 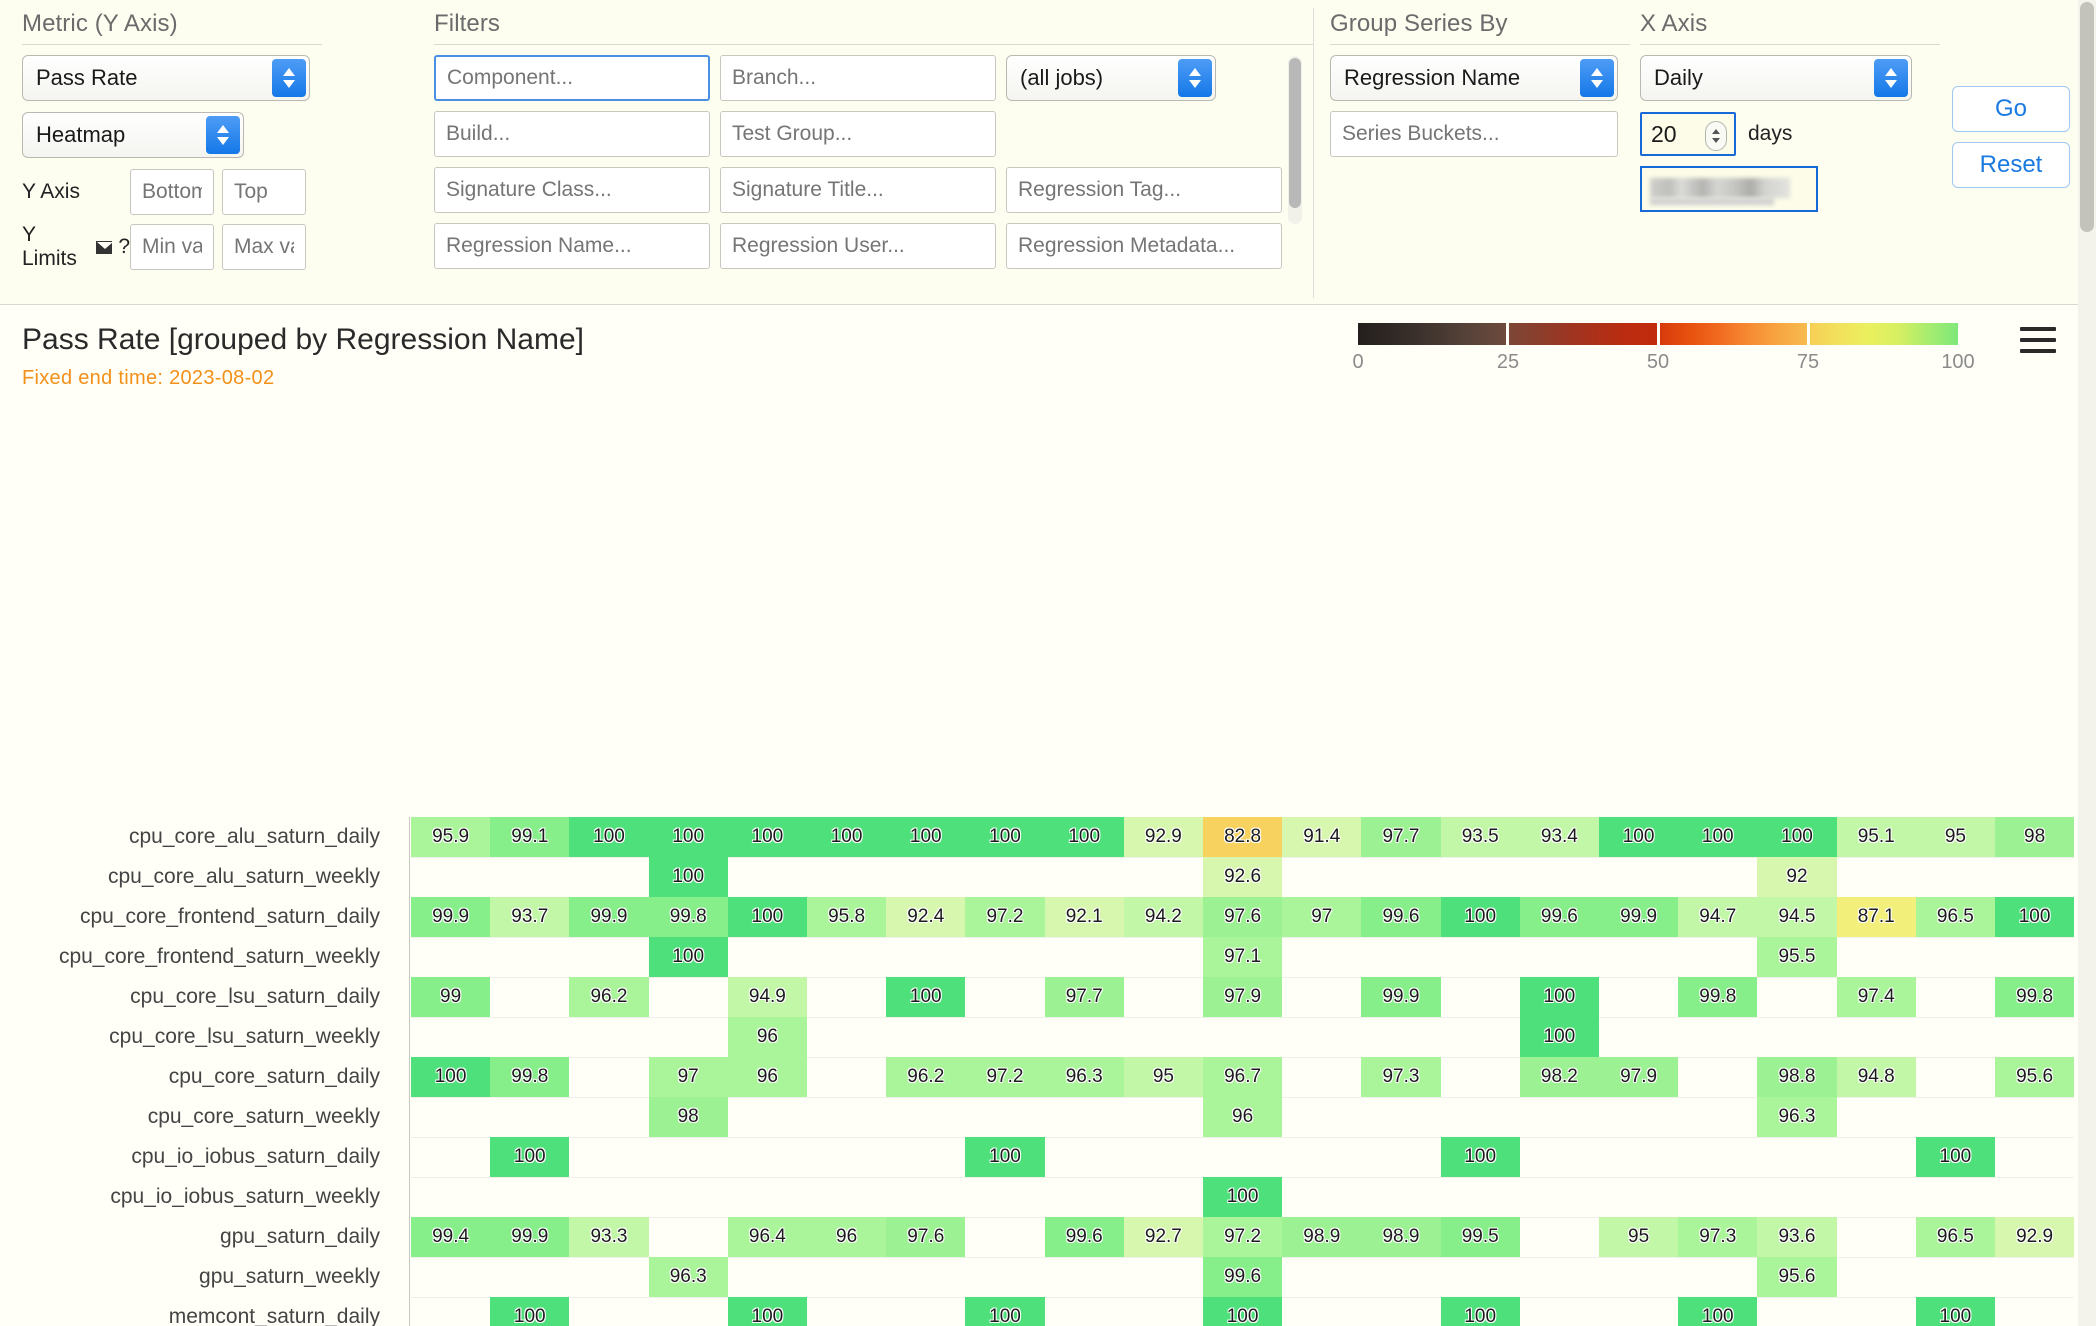 What do you see at coordinates (858, 134) in the screenshot?
I see `filter-test-group-input` at bounding box center [858, 134].